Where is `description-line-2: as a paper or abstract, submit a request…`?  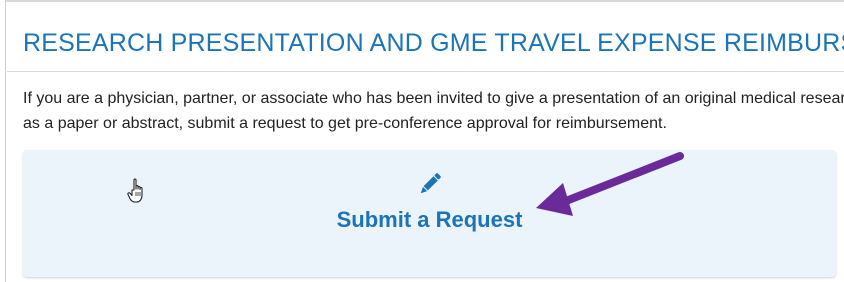 description-line-2: as a paper or abstract, submit a request… is located at coordinates (345, 123).